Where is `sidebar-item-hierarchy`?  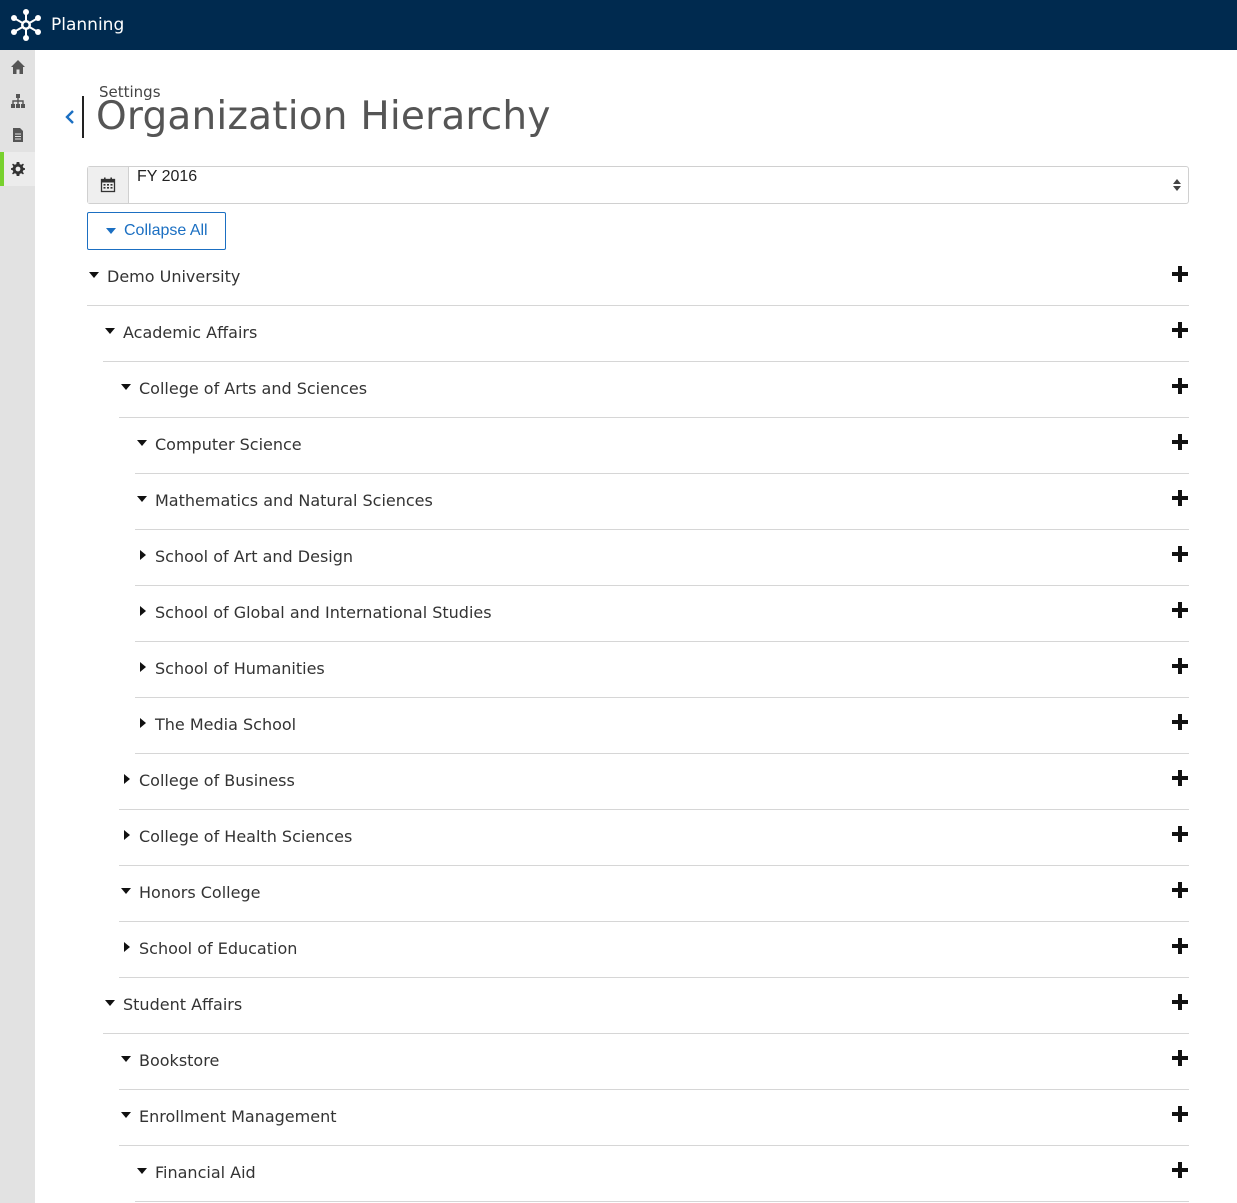 sidebar-item-hierarchy is located at coordinates (17, 101).